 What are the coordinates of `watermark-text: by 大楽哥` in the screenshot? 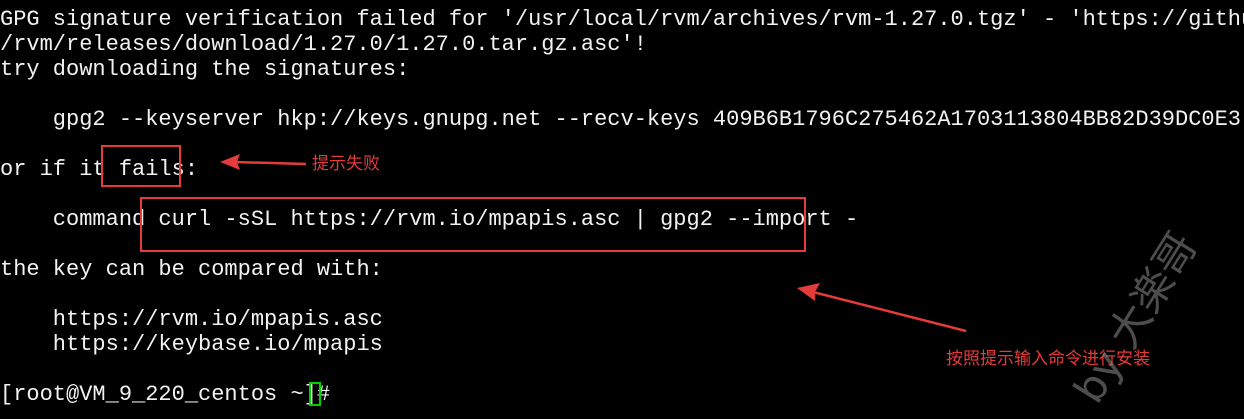 It's located at (1135, 317).